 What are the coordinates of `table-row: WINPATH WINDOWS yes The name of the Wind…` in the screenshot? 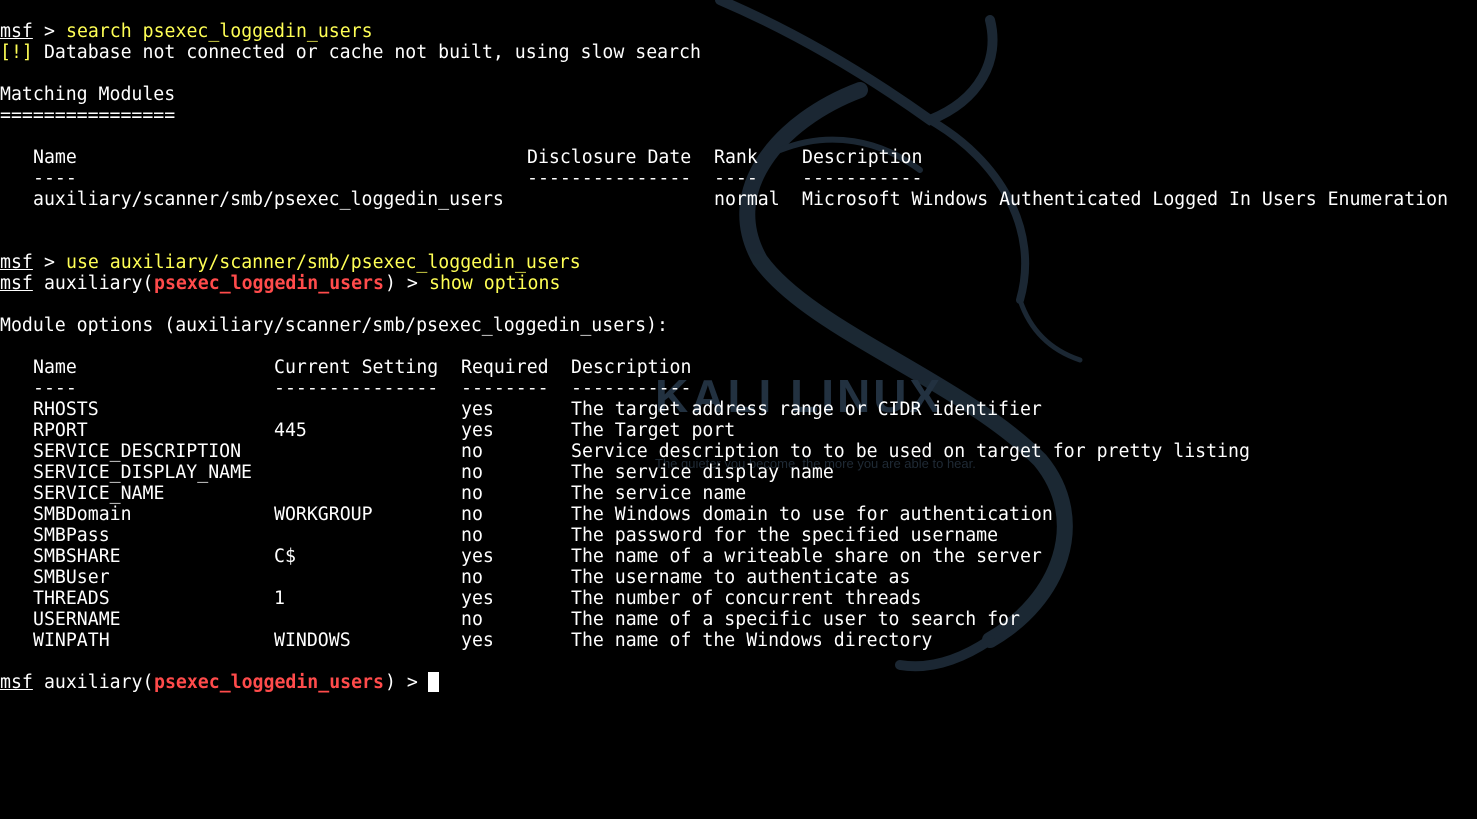 It's located at (466, 640).